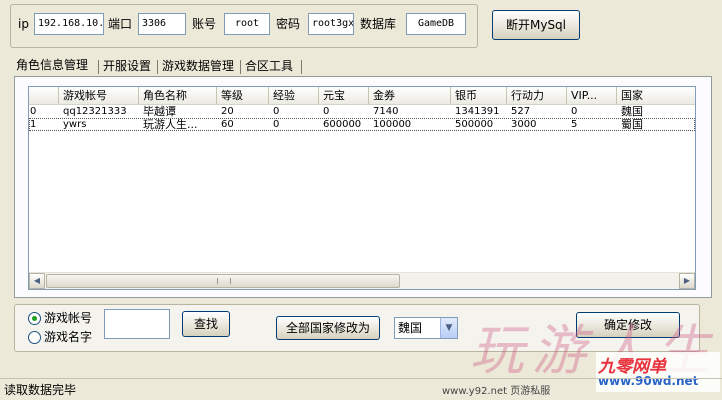  I want to click on cell-coupon: 100000, so click(392, 124).